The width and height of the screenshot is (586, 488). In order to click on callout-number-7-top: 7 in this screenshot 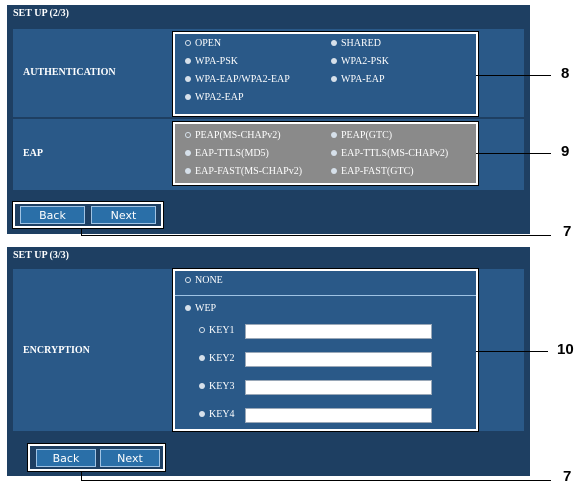, I will do `click(567, 231)`.